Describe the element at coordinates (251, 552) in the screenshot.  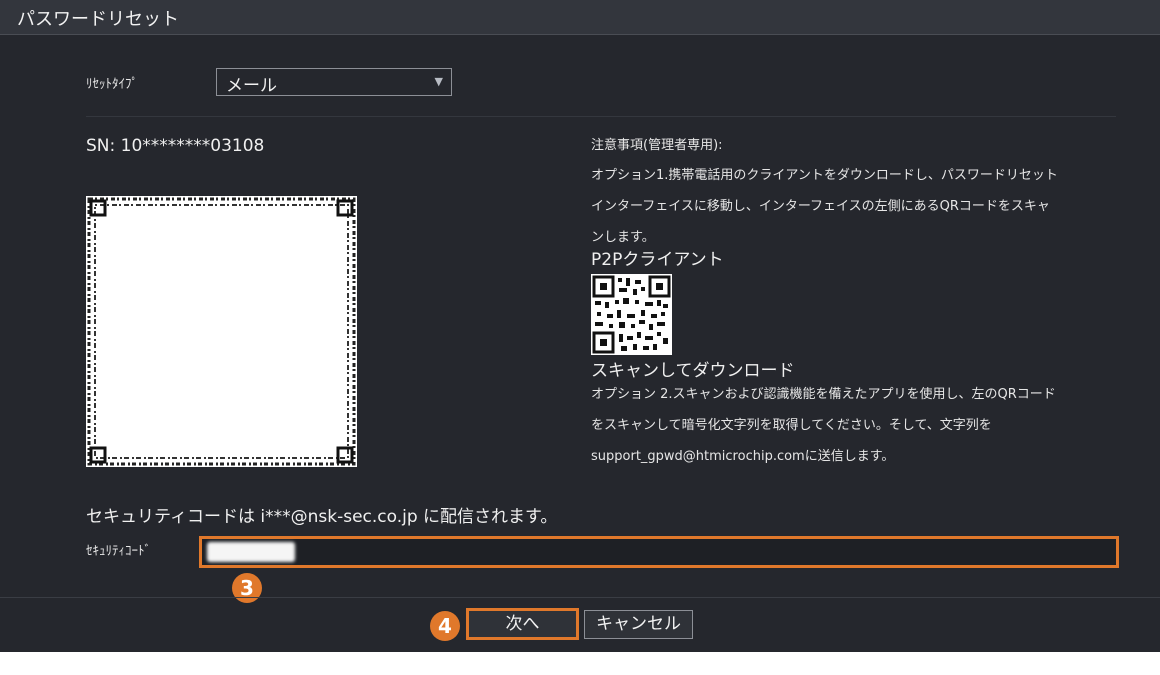
I see `masked-code-value` at that location.